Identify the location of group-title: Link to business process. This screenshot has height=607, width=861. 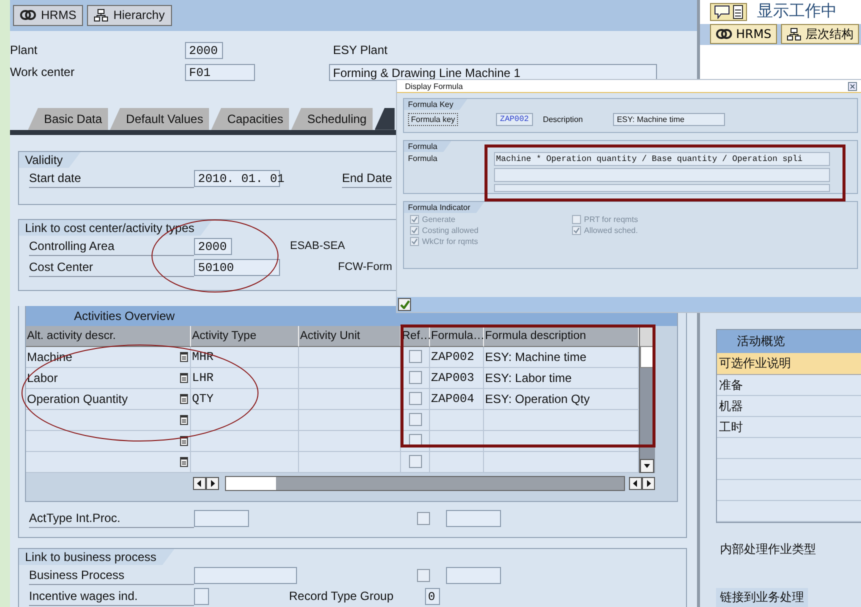
(96, 556).